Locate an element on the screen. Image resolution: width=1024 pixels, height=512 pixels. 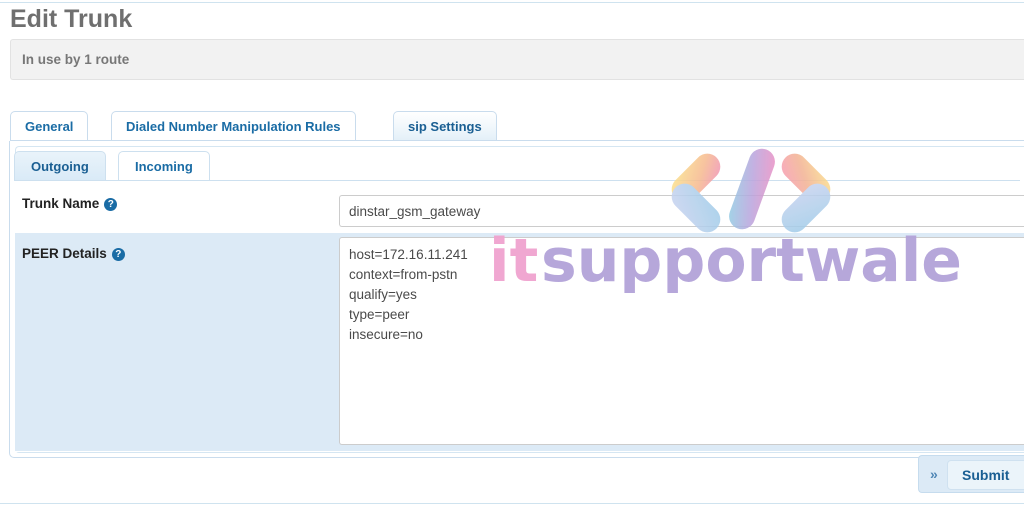
trunk-name-label-text: Trunk Name is located at coordinates (61, 203).